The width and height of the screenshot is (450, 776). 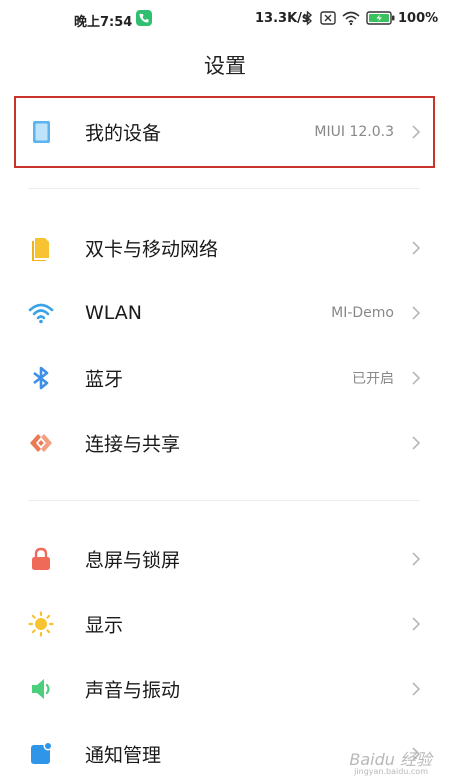 What do you see at coordinates (308, 18) in the screenshot?
I see `bluetooth-status-icon` at bounding box center [308, 18].